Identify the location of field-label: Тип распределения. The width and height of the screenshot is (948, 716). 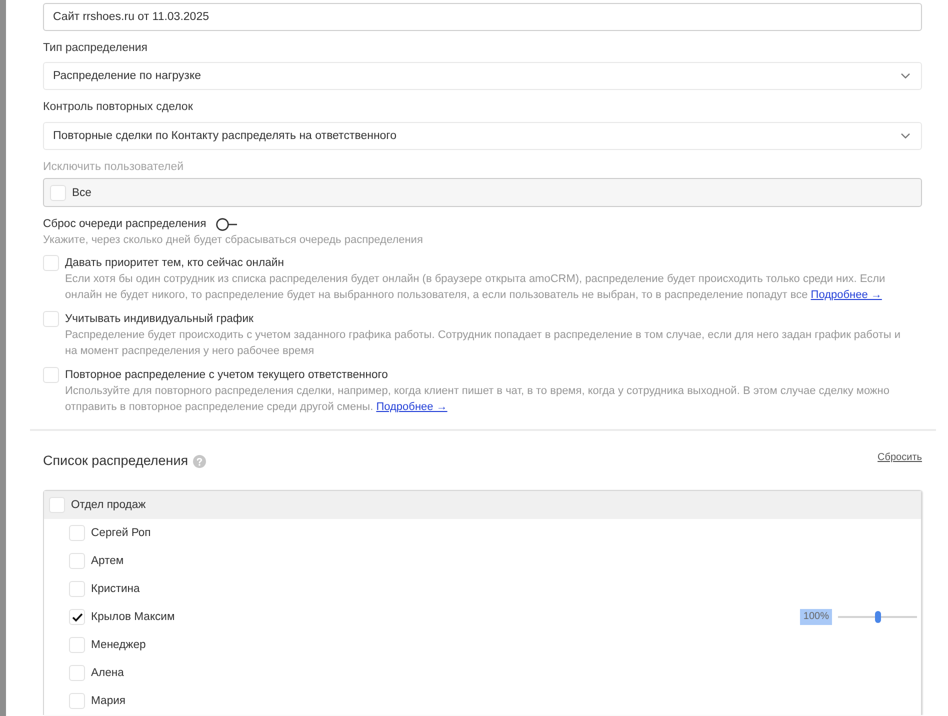
(96, 48).